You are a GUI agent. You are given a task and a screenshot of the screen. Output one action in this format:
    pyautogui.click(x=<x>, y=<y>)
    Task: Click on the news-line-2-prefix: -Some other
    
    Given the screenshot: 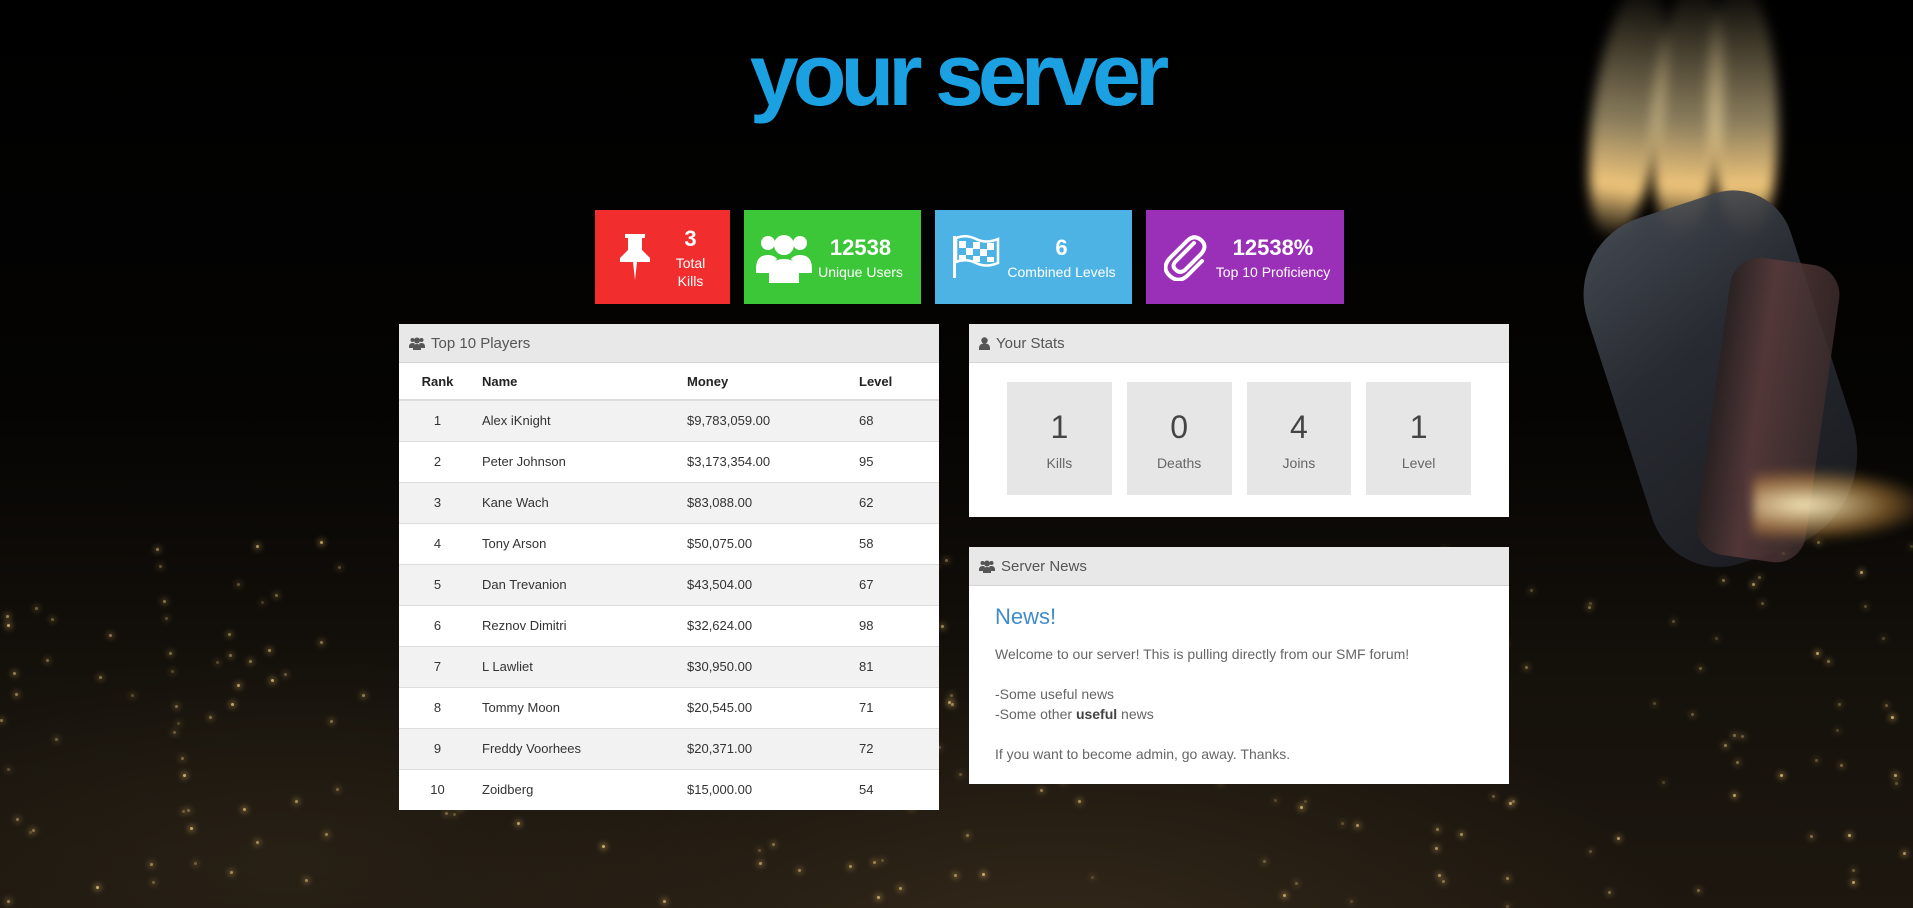 What is the action you would take?
    pyautogui.click(x=1035, y=714)
    